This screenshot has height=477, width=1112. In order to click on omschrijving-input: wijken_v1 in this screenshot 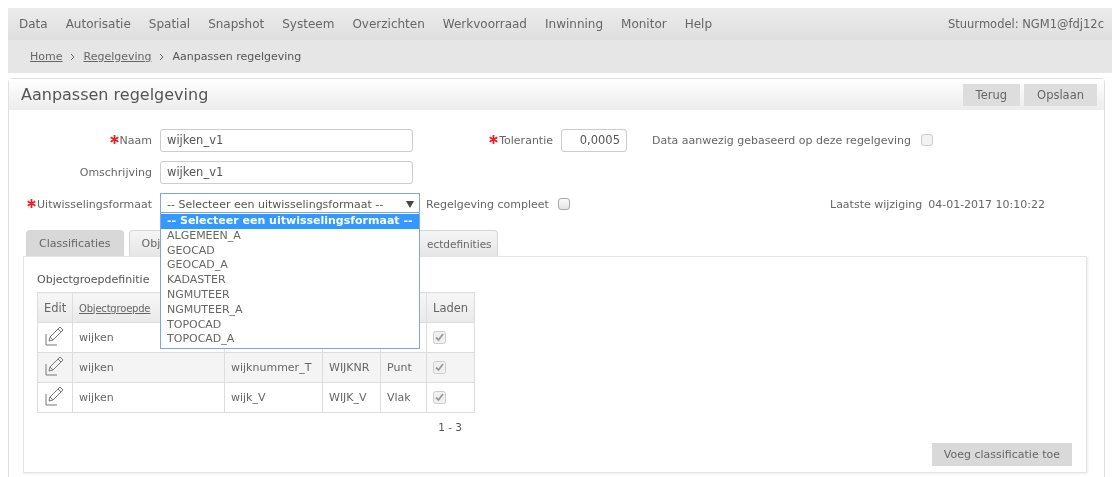, I will do `click(286, 172)`.